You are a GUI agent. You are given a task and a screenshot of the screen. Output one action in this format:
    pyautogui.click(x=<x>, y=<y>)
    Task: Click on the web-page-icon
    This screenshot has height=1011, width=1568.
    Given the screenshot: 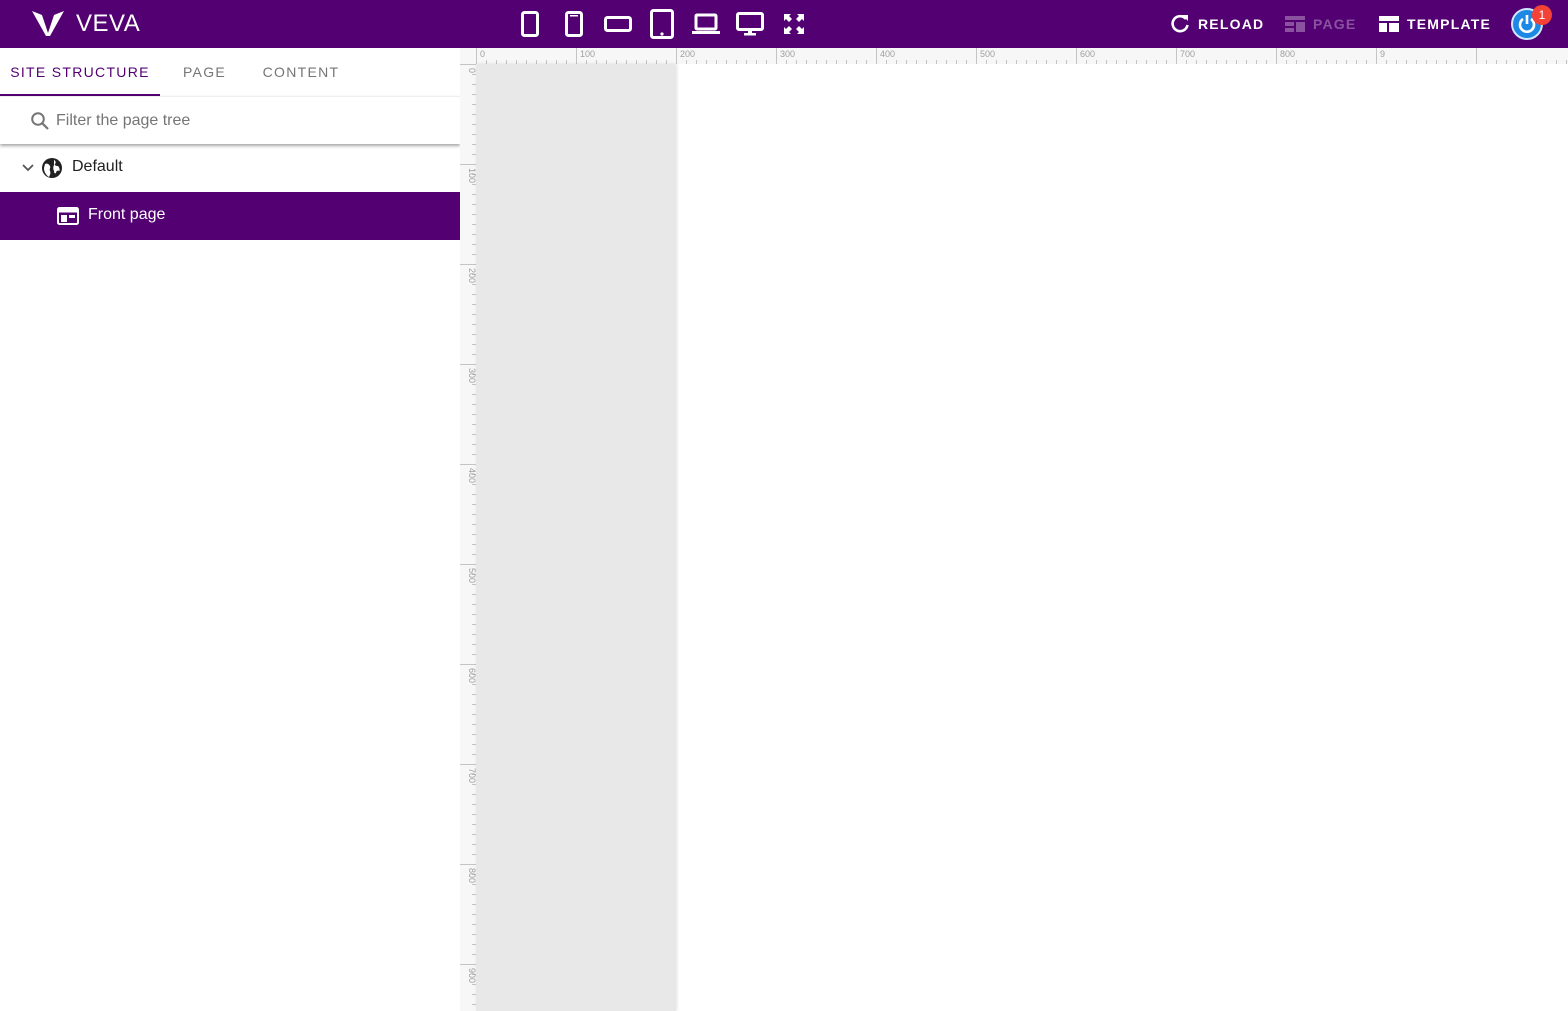 What is the action you would take?
    pyautogui.click(x=68, y=216)
    